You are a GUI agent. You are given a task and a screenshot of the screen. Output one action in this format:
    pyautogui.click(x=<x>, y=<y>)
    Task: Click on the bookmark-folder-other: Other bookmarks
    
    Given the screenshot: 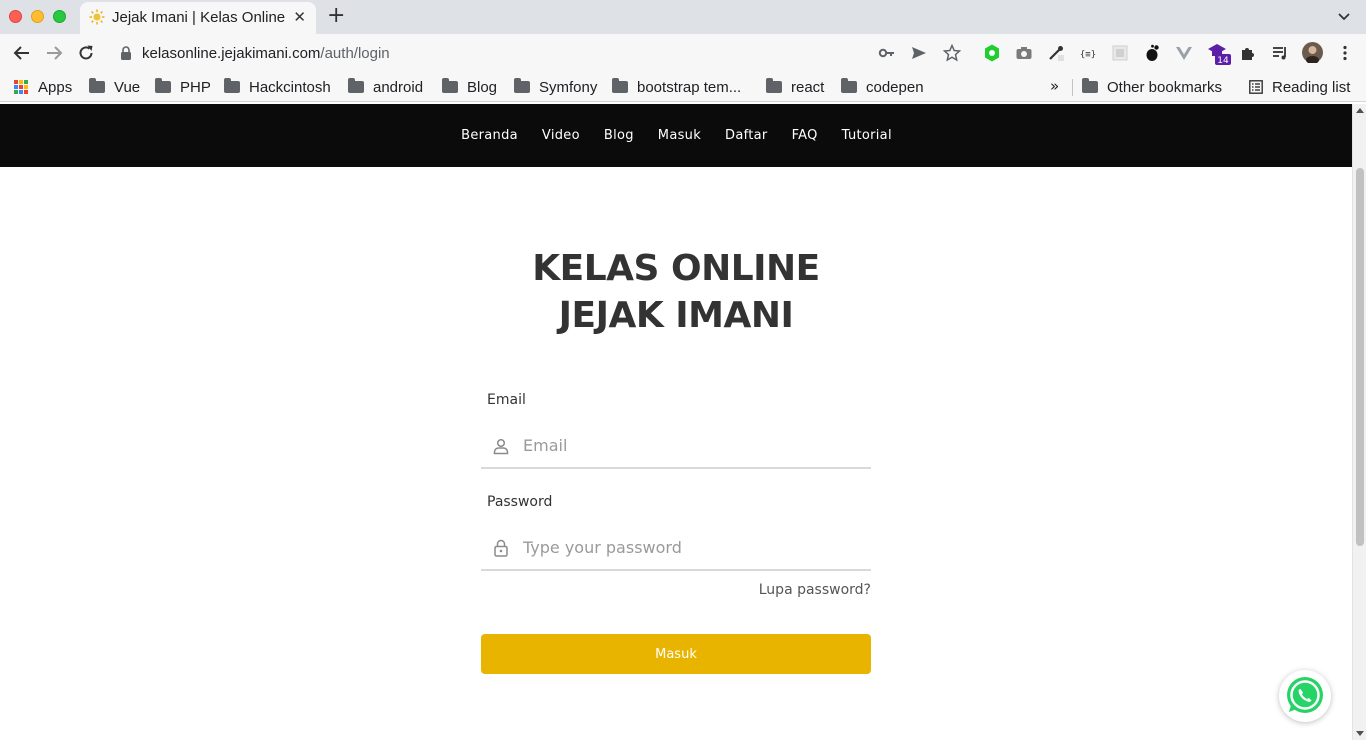 What is the action you would take?
    pyautogui.click(x=1152, y=87)
    